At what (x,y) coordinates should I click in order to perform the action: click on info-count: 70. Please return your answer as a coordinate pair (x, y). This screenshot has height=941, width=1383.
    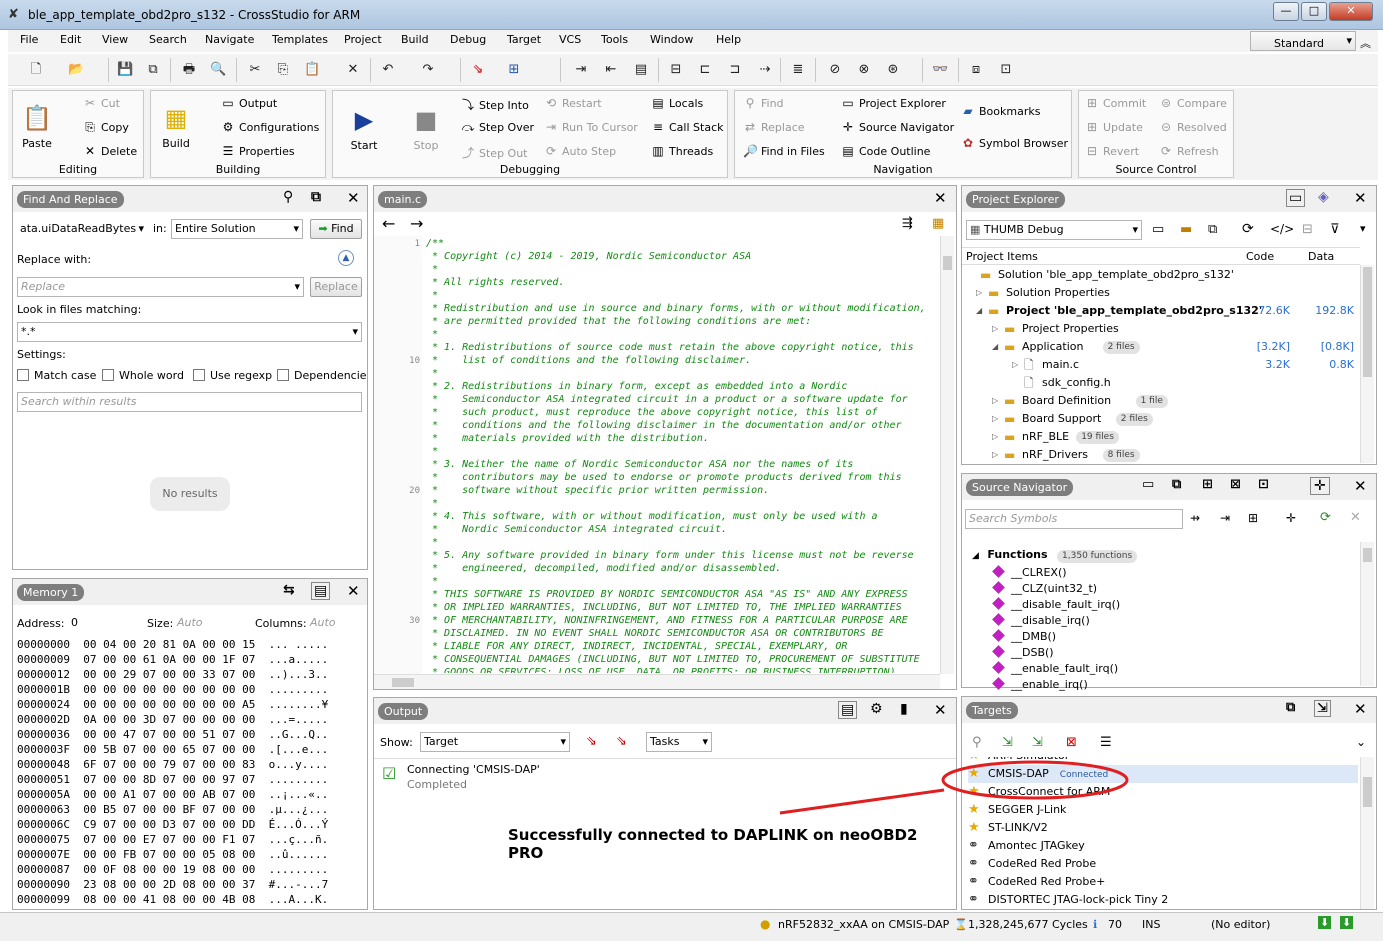
    Looking at the image, I should click on (1115, 924).